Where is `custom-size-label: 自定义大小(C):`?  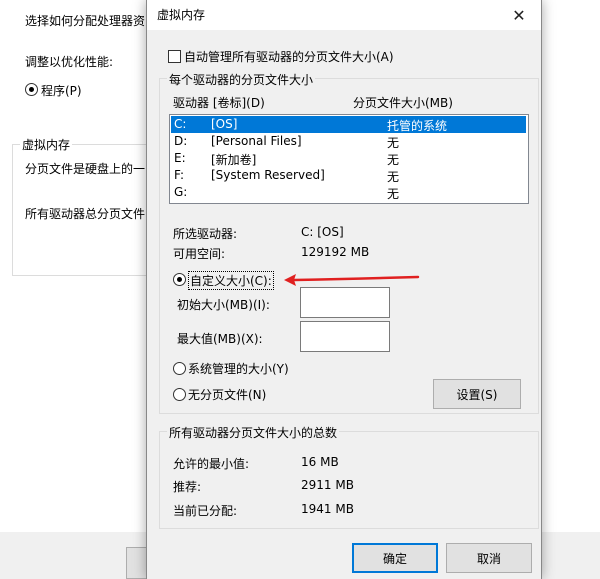 custom-size-label: 自定义大小(C): is located at coordinates (231, 280).